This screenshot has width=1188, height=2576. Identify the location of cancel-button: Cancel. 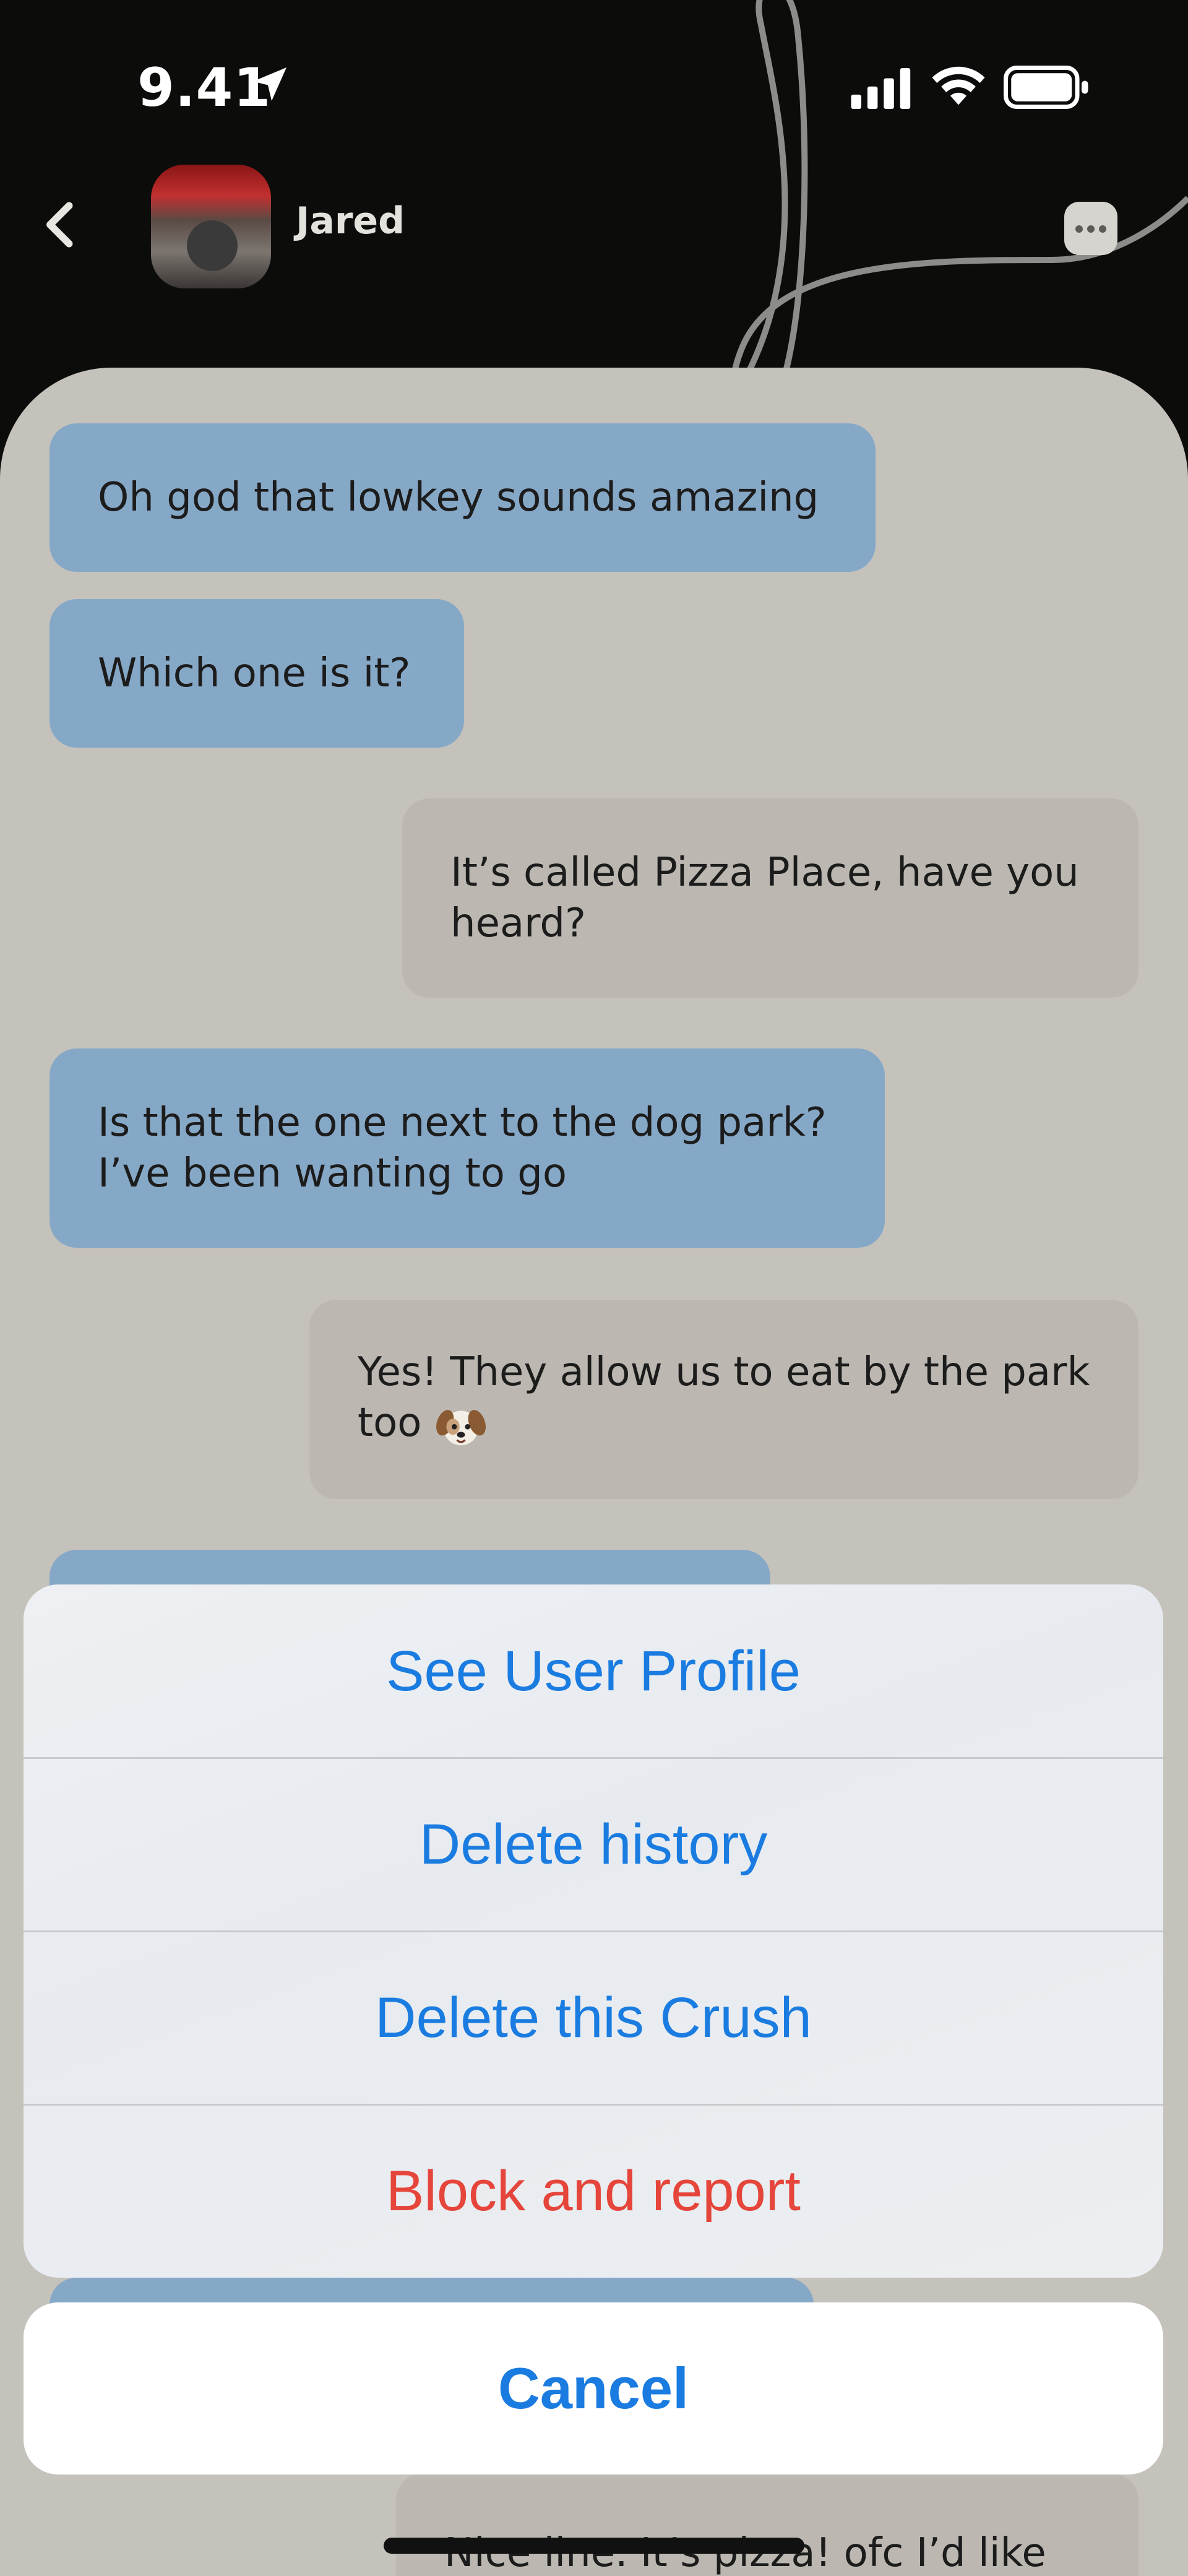
(593, 2388).